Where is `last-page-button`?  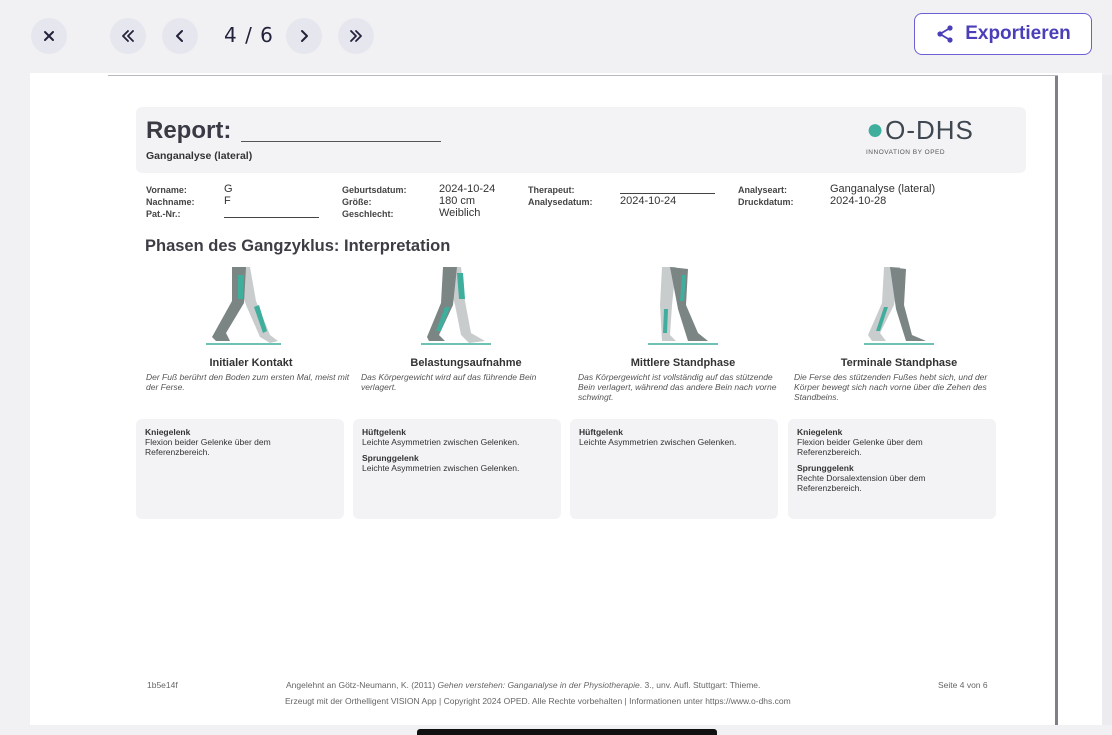
last-page-button is located at coordinates (356, 36).